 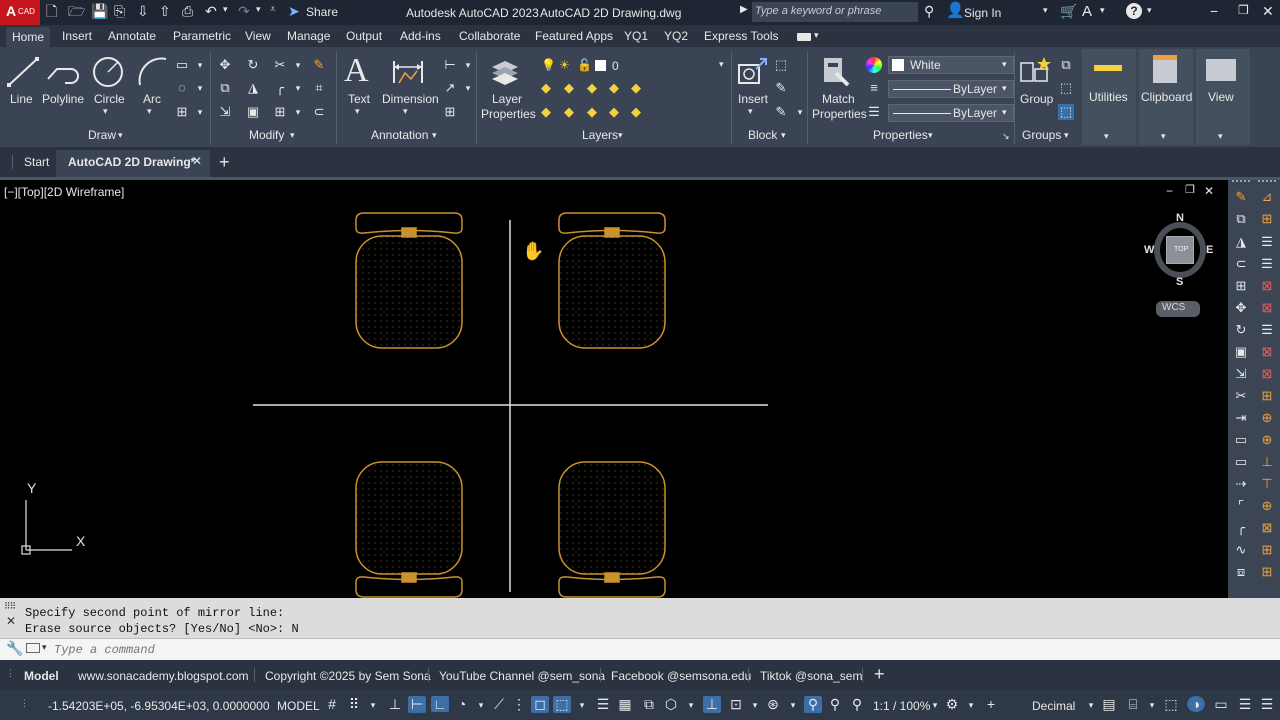 I want to click on cart-icon: 🛒, so click(x=1068, y=11).